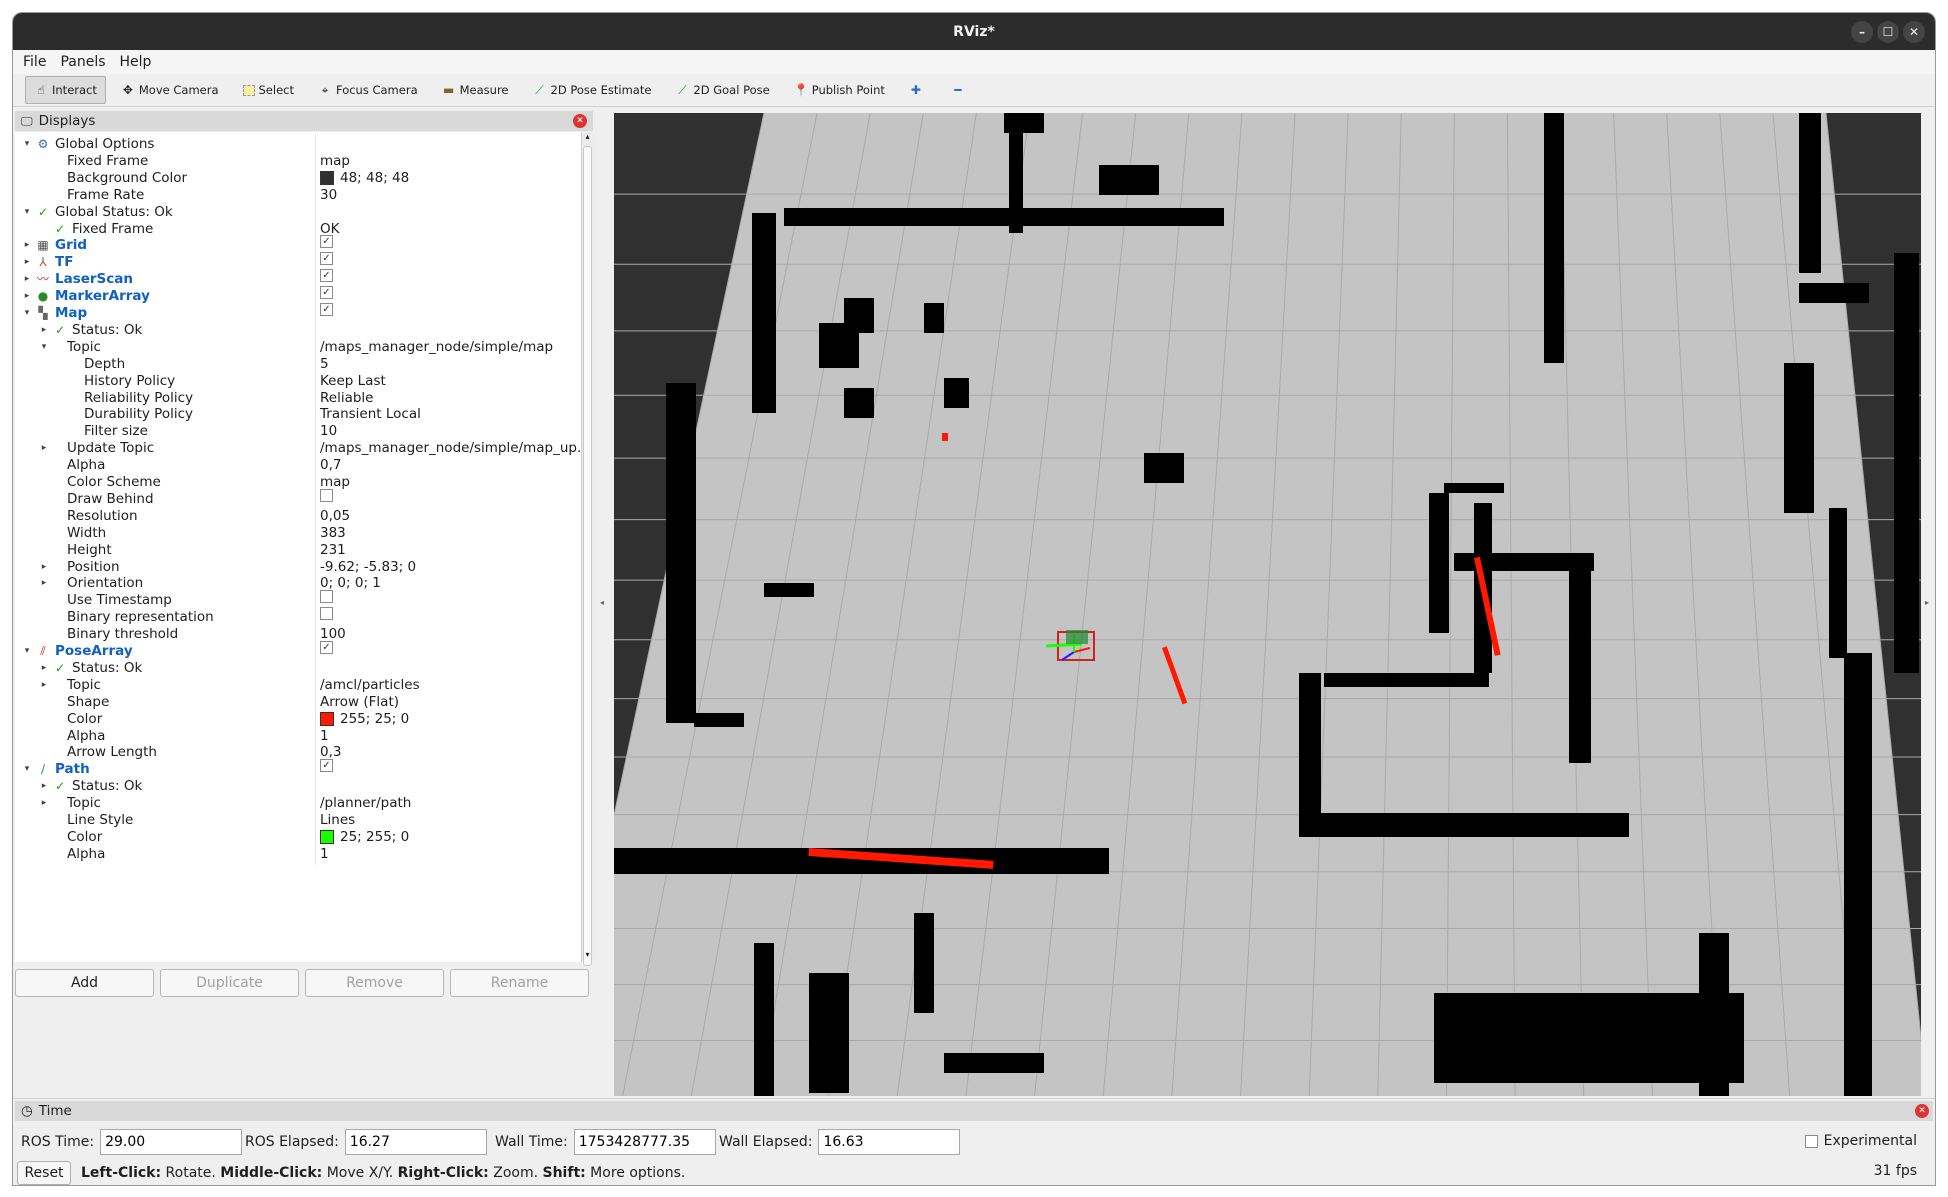  Describe the element at coordinates (82, 62) in the screenshot. I see `menu-panels: Panels` at that location.